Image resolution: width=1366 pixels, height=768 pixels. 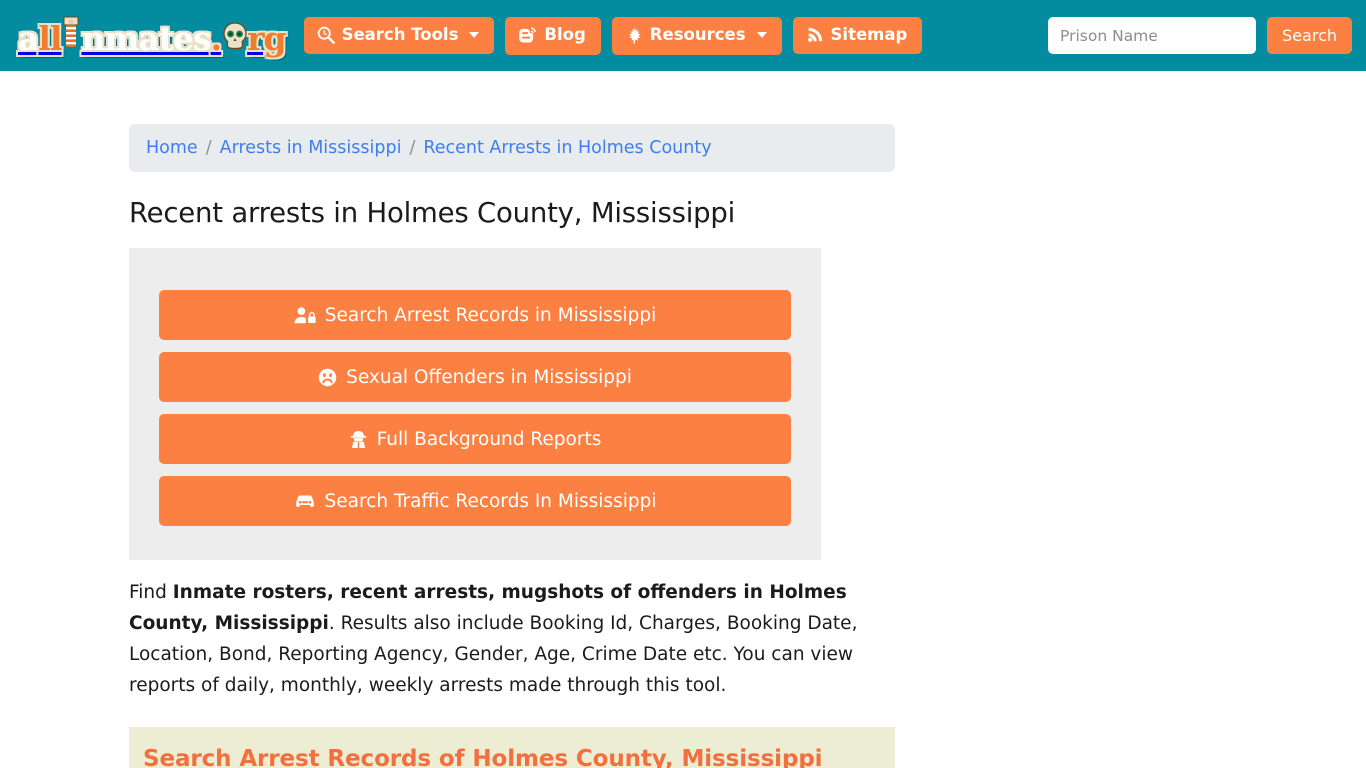 I want to click on leaf-icon, so click(x=634, y=35).